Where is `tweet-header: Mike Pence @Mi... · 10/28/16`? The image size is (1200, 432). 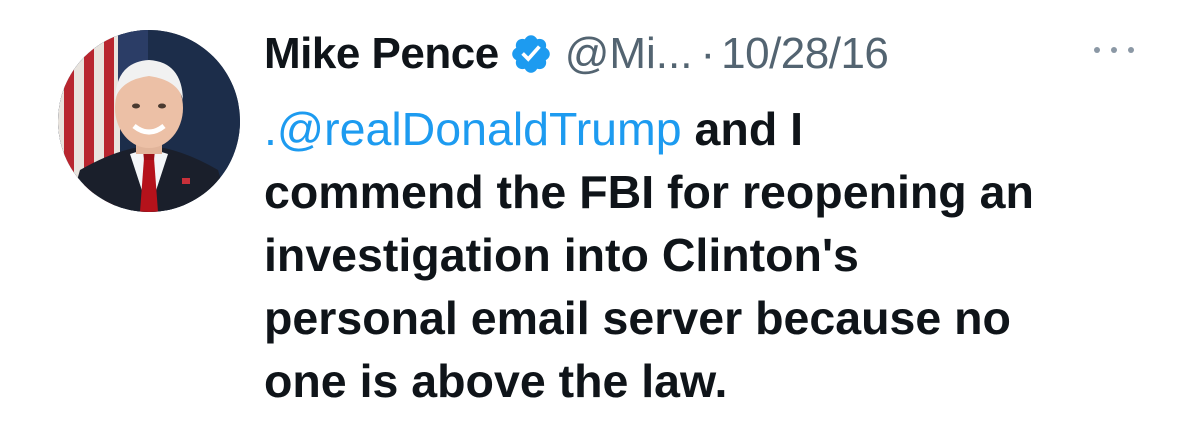 tweet-header: Mike Pence @Mi... · 10/28/16 is located at coordinates (576, 54).